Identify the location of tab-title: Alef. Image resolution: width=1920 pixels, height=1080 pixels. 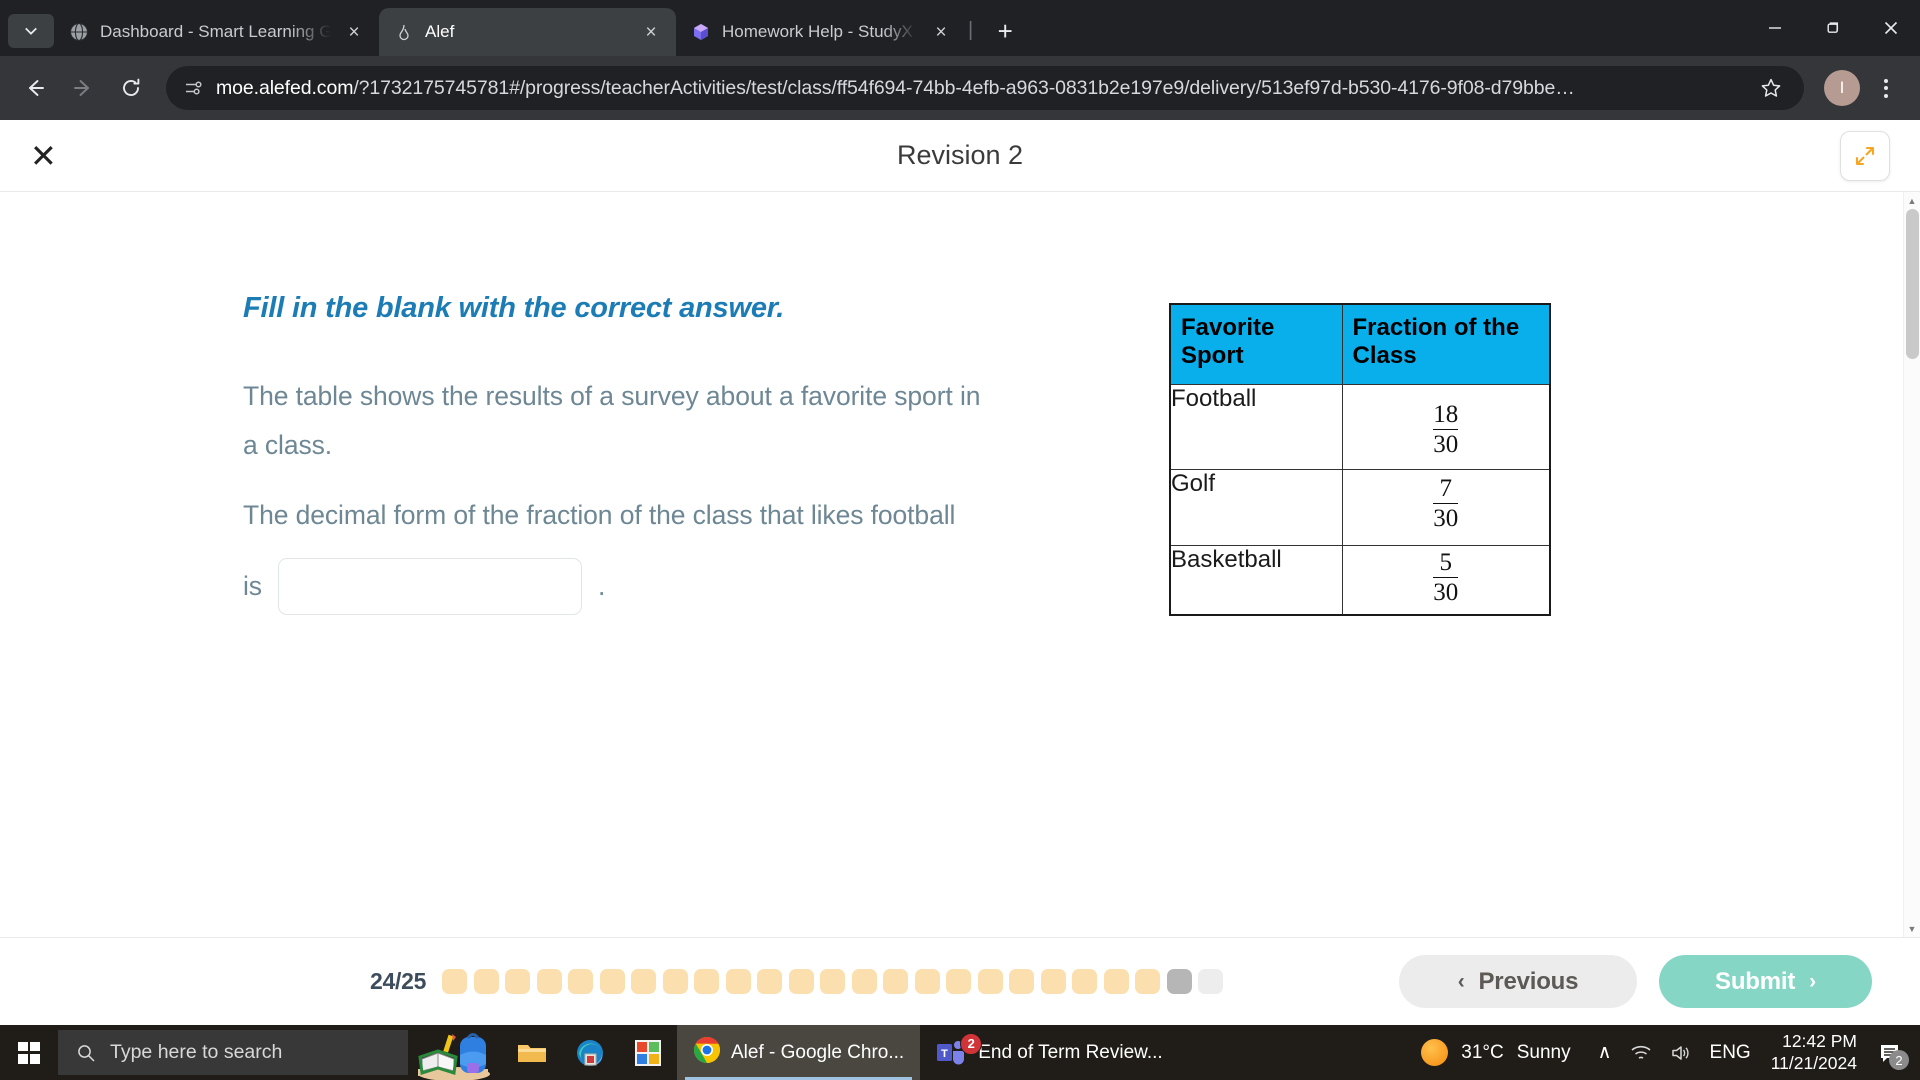
(440, 31).